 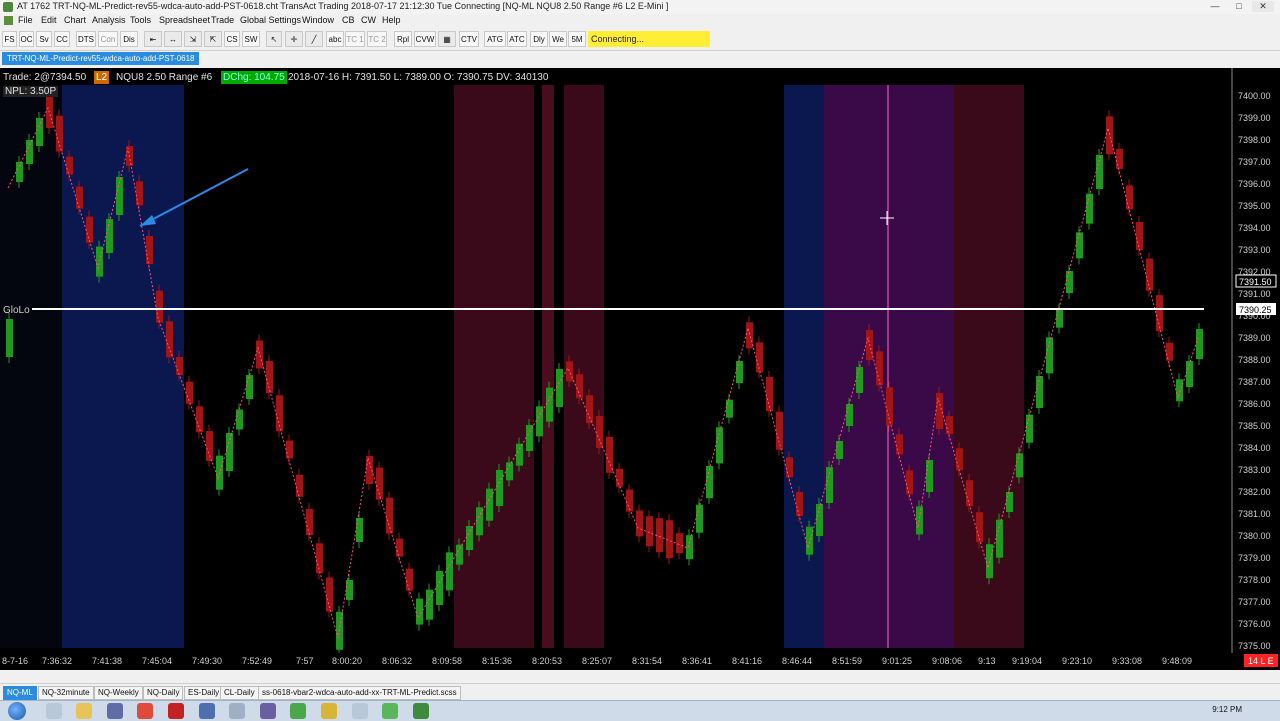 I want to click on current-price-1: 7391.50, so click(x=1255, y=282).